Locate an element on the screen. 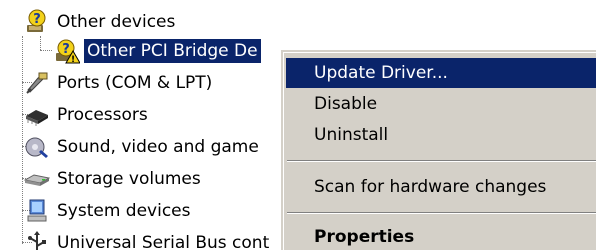 This screenshot has height=250, width=596. unknown-device-warning-icon: ? ! is located at coordinates (67, 51).